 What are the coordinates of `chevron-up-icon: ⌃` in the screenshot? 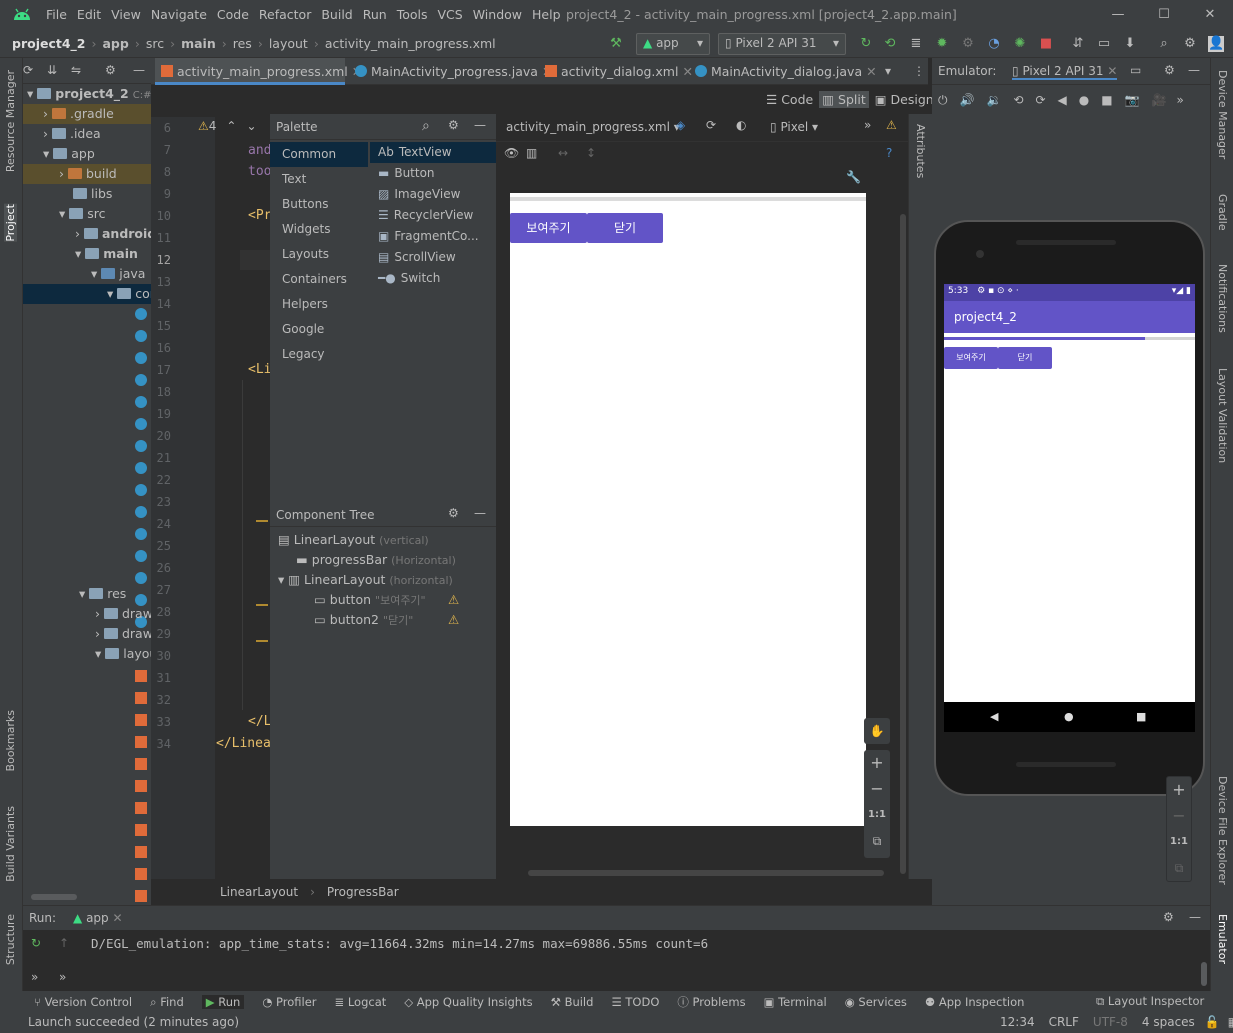 It's located at (231, 126).